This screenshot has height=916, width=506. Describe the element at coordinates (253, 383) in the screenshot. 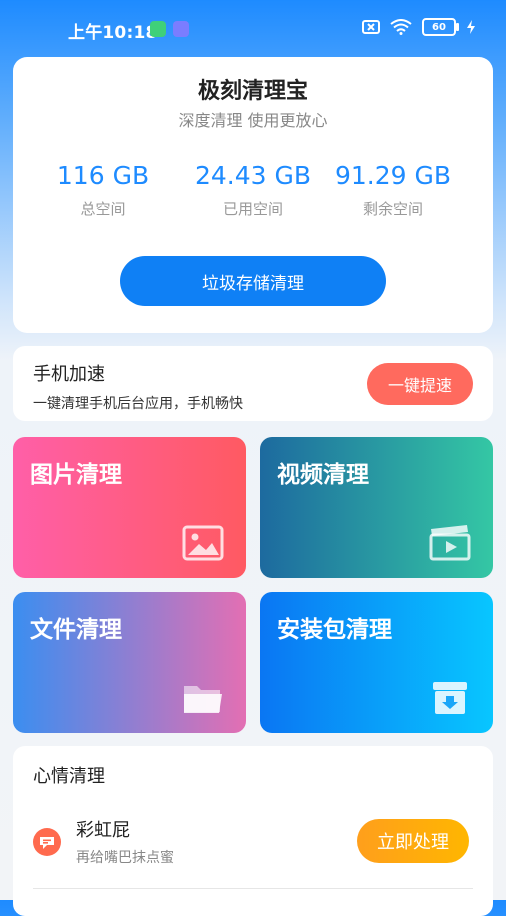

I see `phone-boost-card: 手机加速 一键清理手机后台应用，手机畅快 一键提速` at that location.